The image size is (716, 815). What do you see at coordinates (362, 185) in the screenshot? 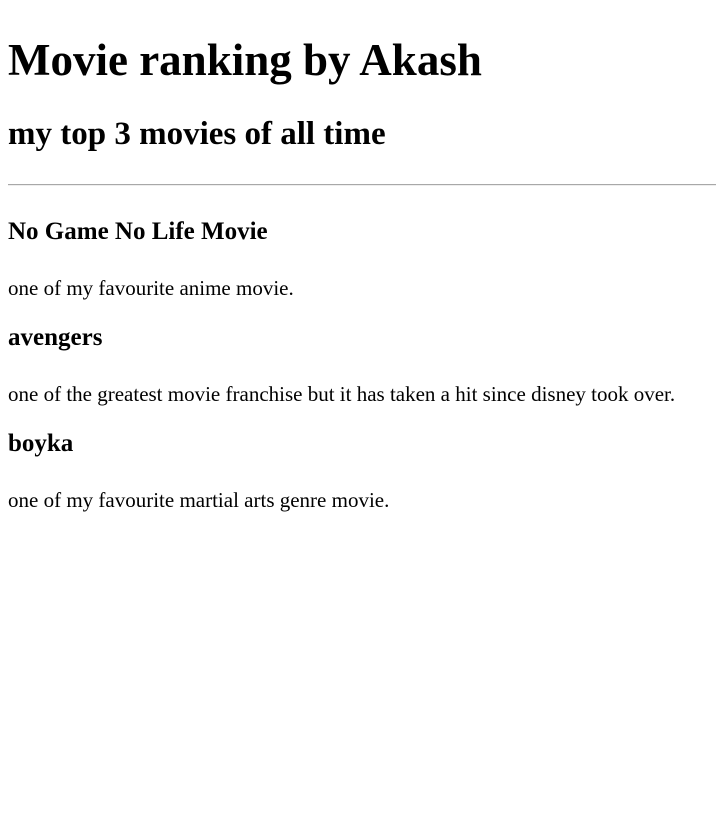
I see `divider` at bounding box center [362, 185].